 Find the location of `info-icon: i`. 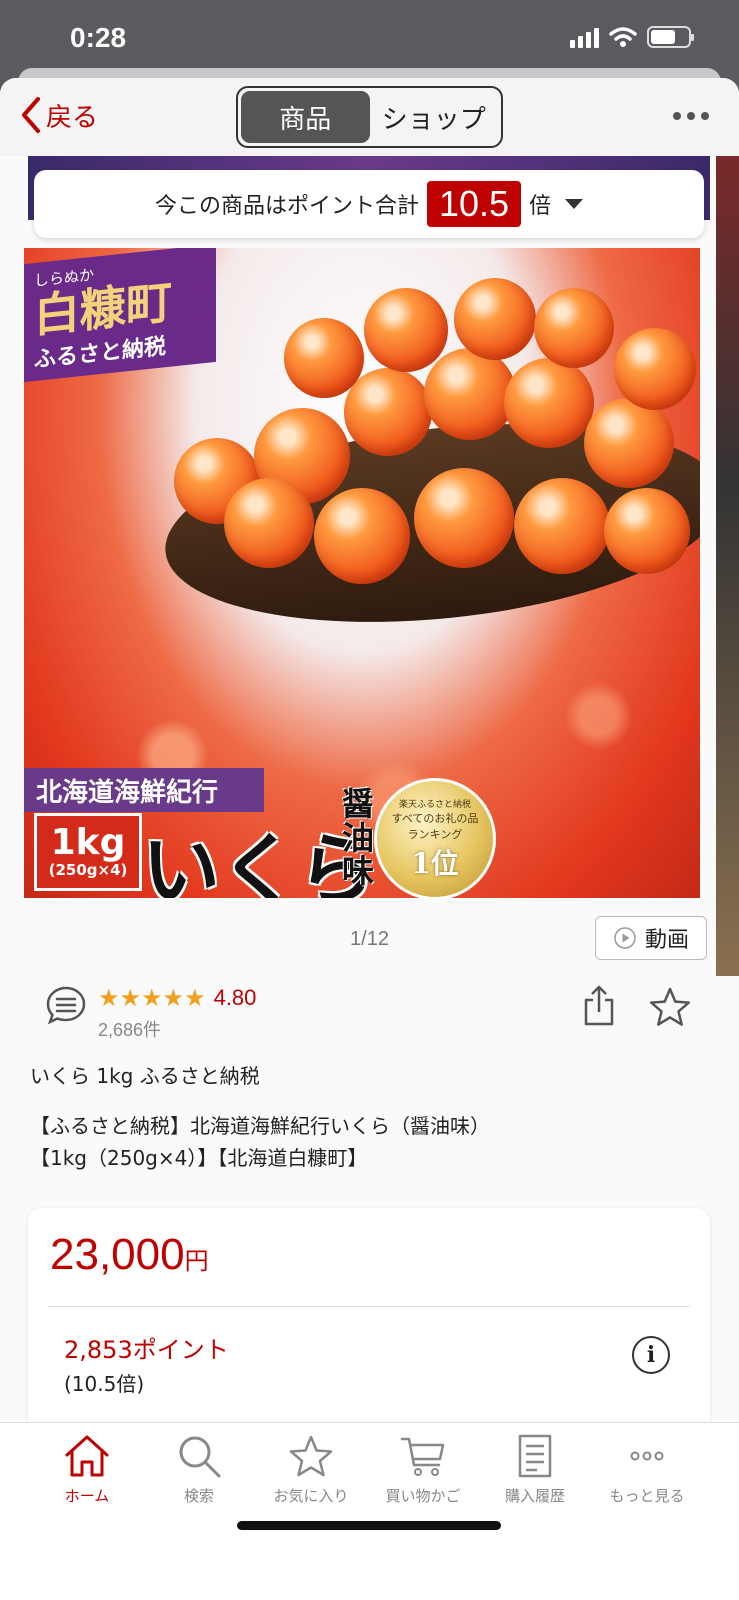

info-icon: i is located at coordinates (651, 1355).